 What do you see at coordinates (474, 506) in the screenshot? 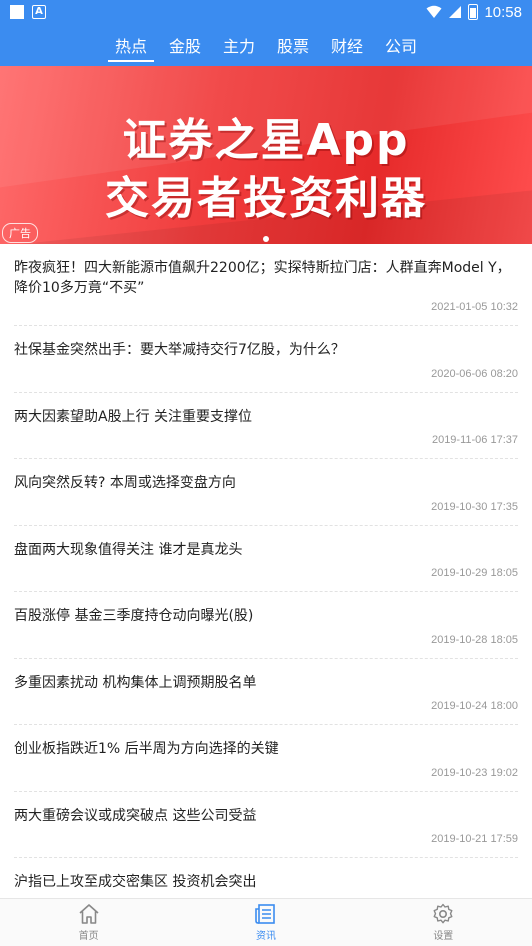
I see `news-date: 2019-10-30 17:35` at bounding box center [474, 506].